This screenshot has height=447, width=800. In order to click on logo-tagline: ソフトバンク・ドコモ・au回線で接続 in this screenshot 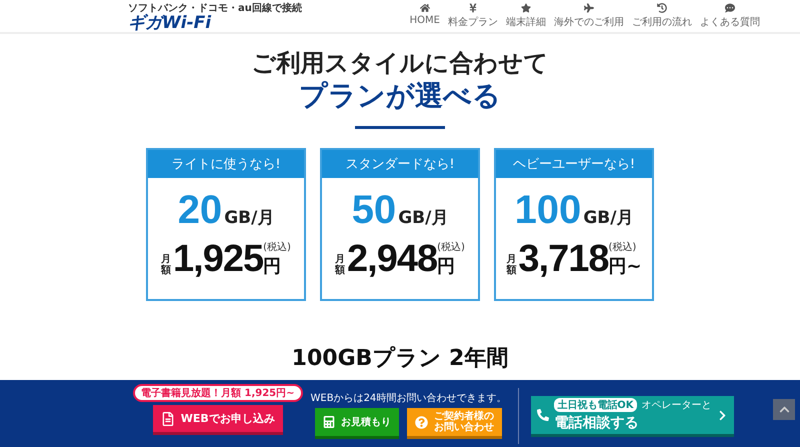, I will do `click(215, 8)`.